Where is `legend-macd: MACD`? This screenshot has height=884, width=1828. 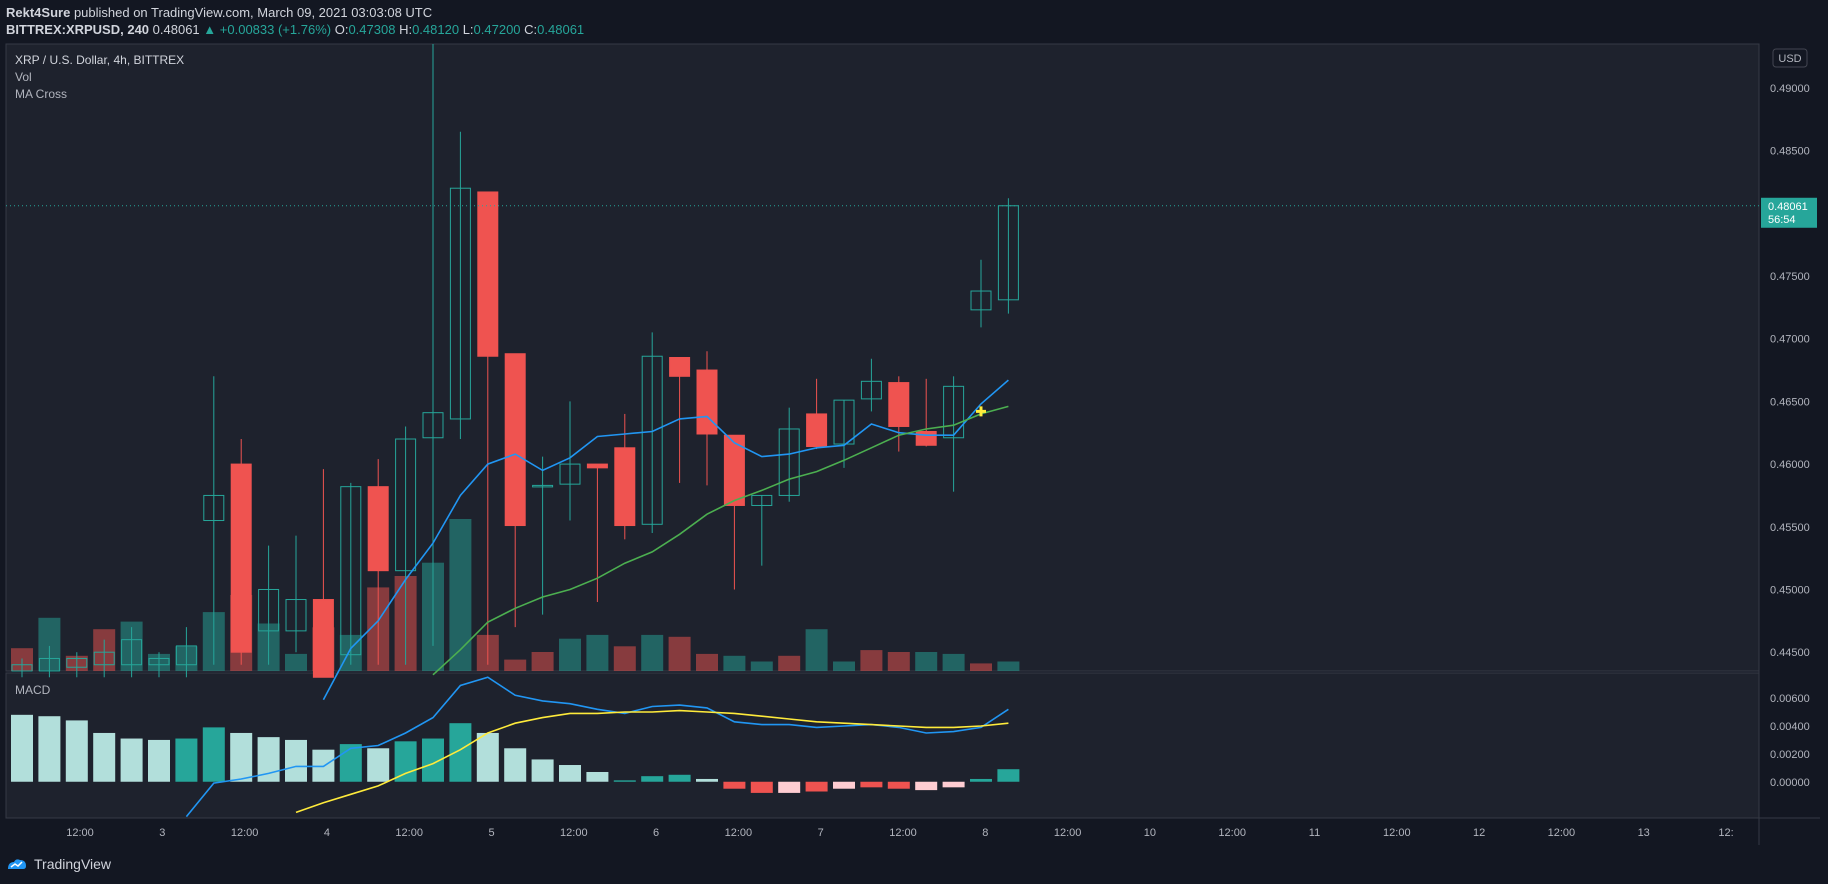
legend-macd: MACD is located at coordinates (33, 690).